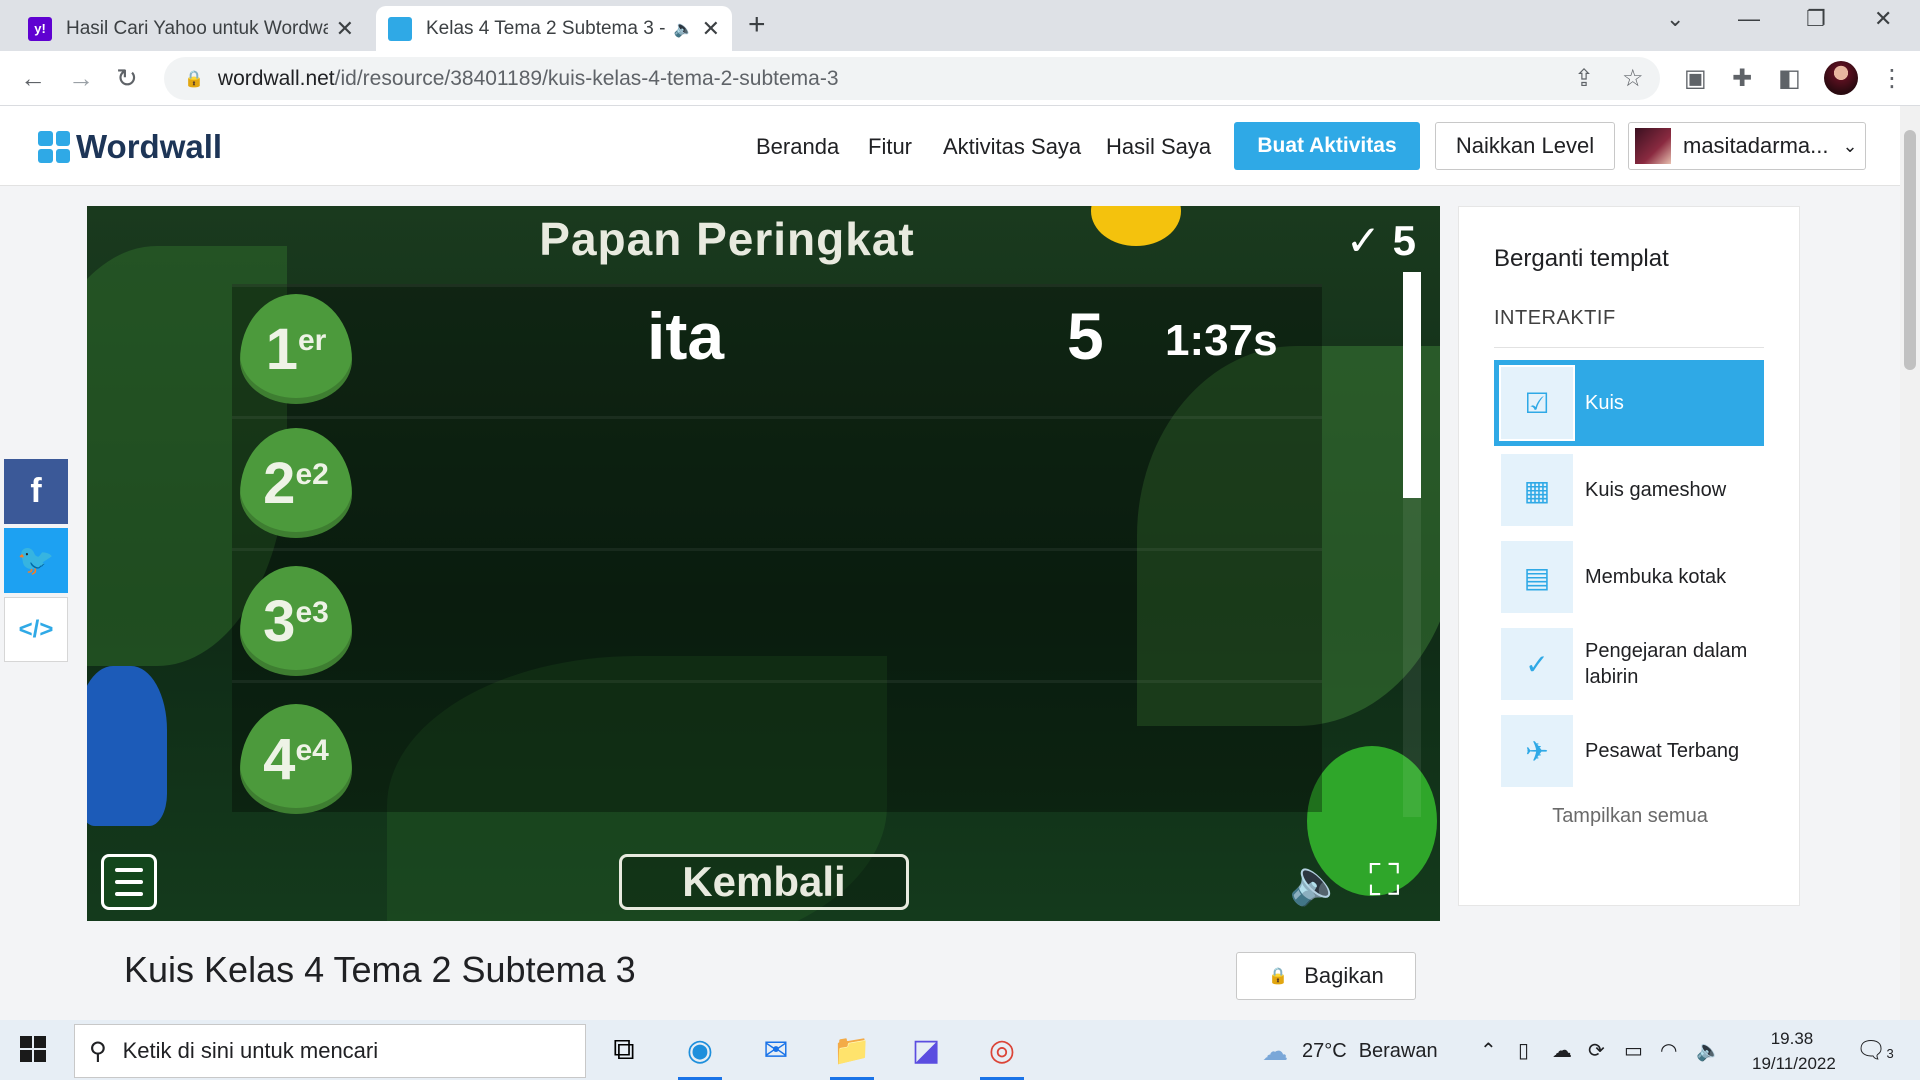 The image size is (1920, 1080). I want to click on create-activity-button: Buat Aktivitas, so click(1327, 146).